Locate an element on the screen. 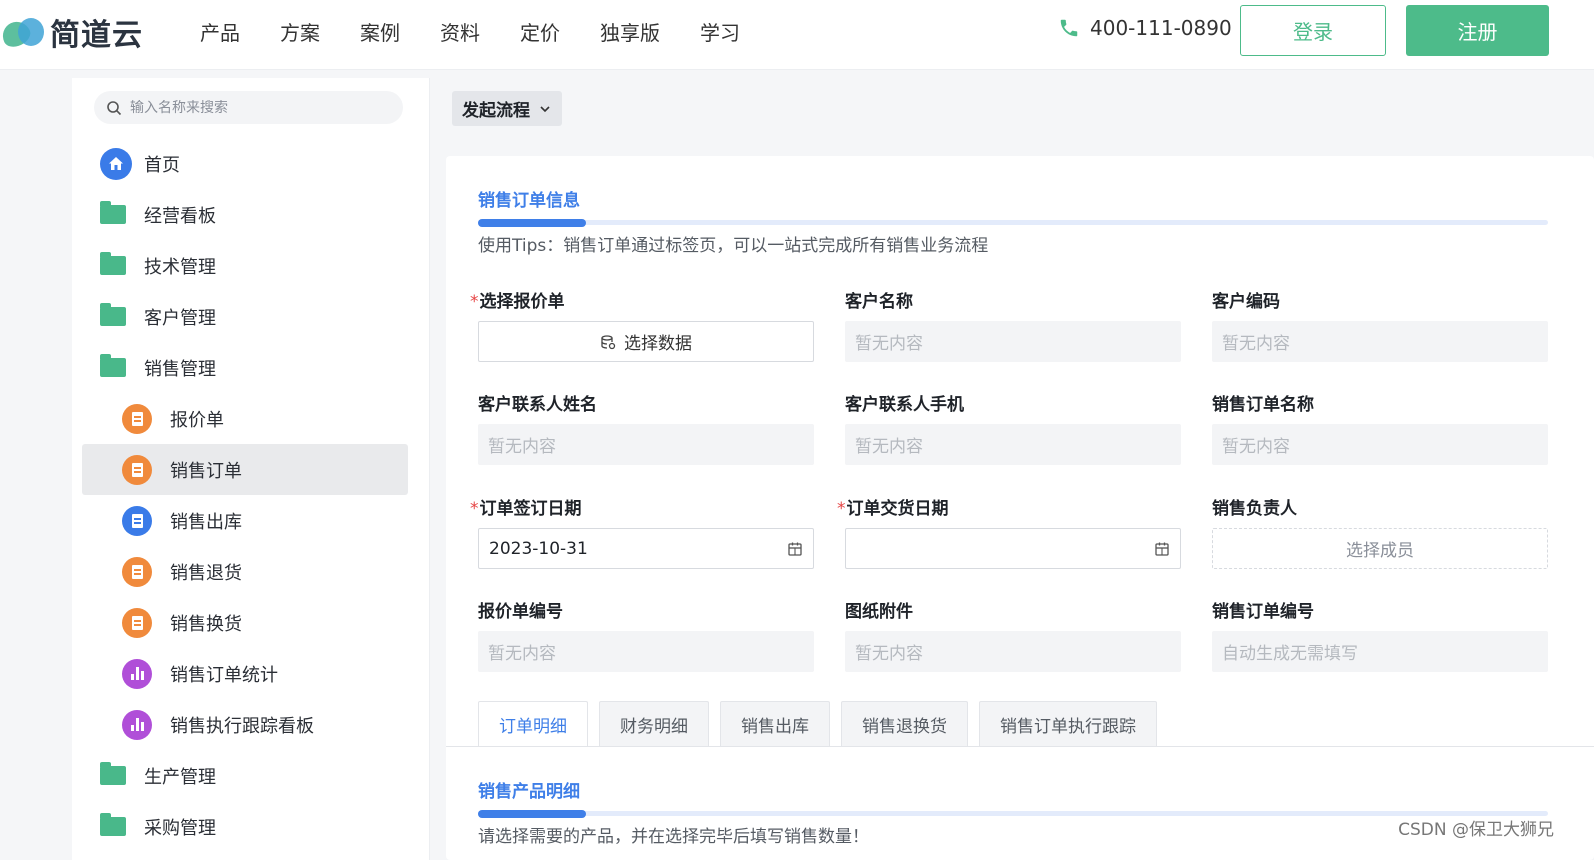  contact-name-input: 暂无内容 is located at coordinates (646, 444).